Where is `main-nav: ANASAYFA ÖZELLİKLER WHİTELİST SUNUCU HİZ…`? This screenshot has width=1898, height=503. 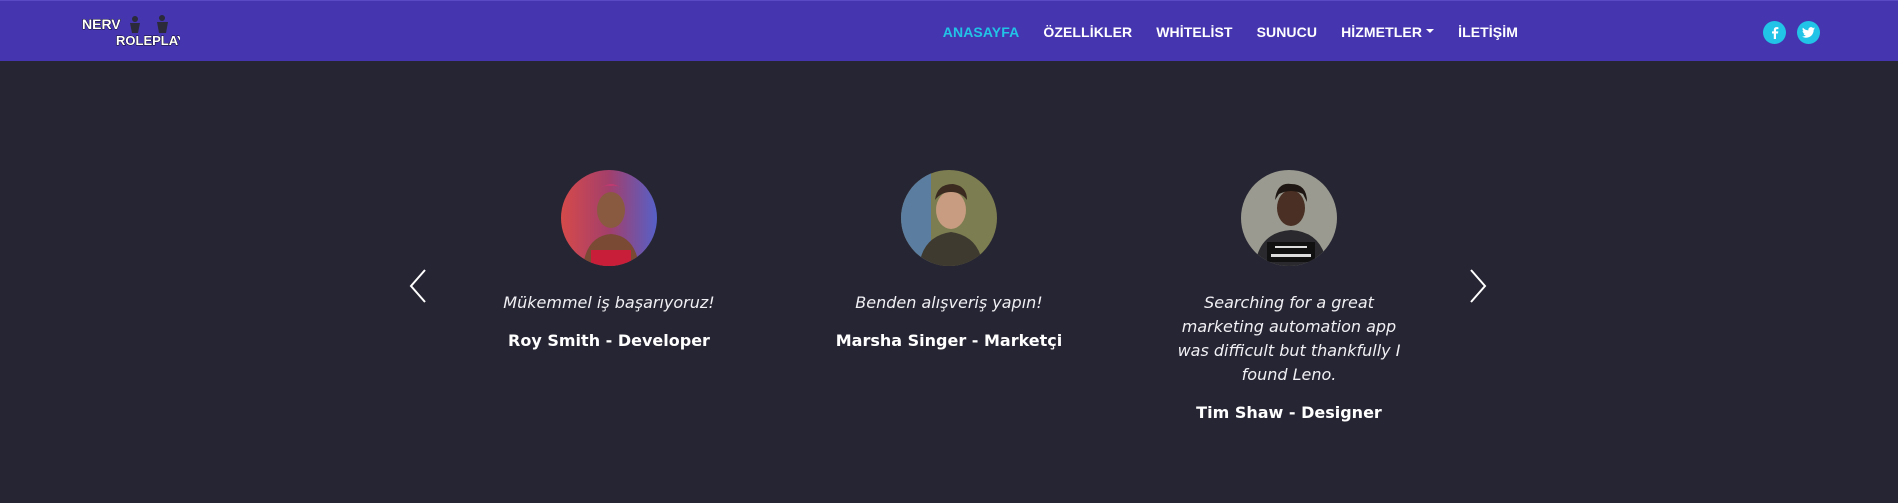 main-nav: ANASAYFA ÖZELLİKLER WHİTELİST SUNUCU HİZ… is located at coordinates (1218, 31).